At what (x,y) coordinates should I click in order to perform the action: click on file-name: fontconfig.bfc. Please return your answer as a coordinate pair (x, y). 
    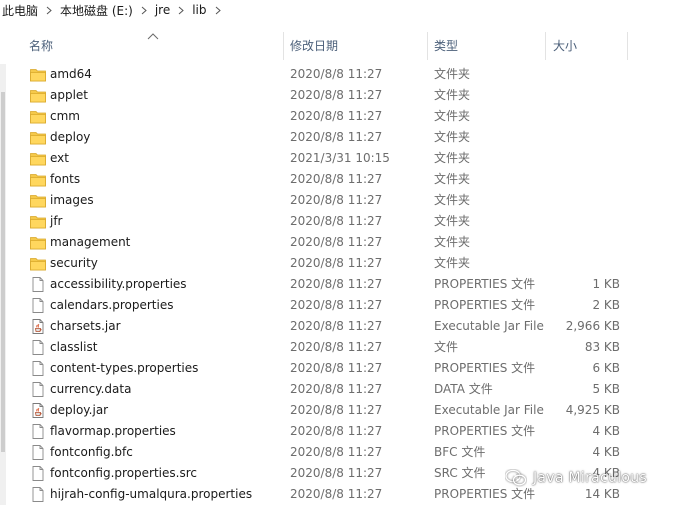
    Looking at the image, I should click on (91, 452).